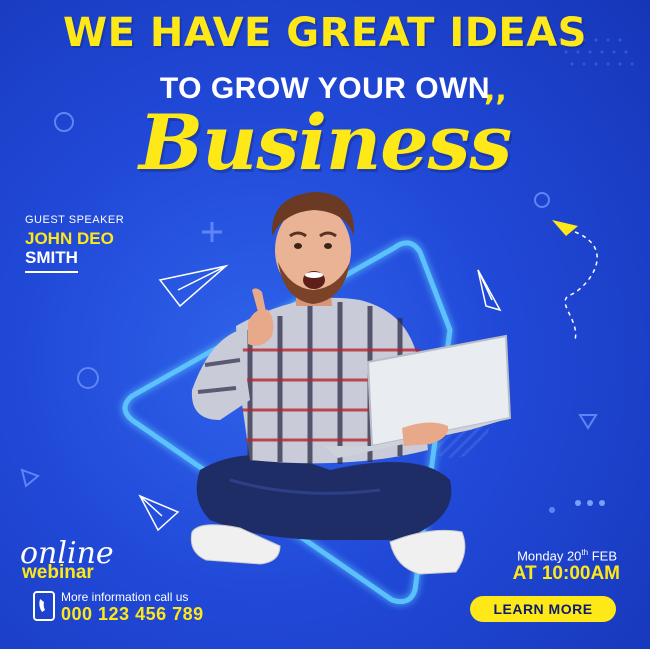 The height and width of the screenshot is (649, 650). Describe the element at coordinates (44, 606) in the screenshot. I see `phone-icon` at that location.